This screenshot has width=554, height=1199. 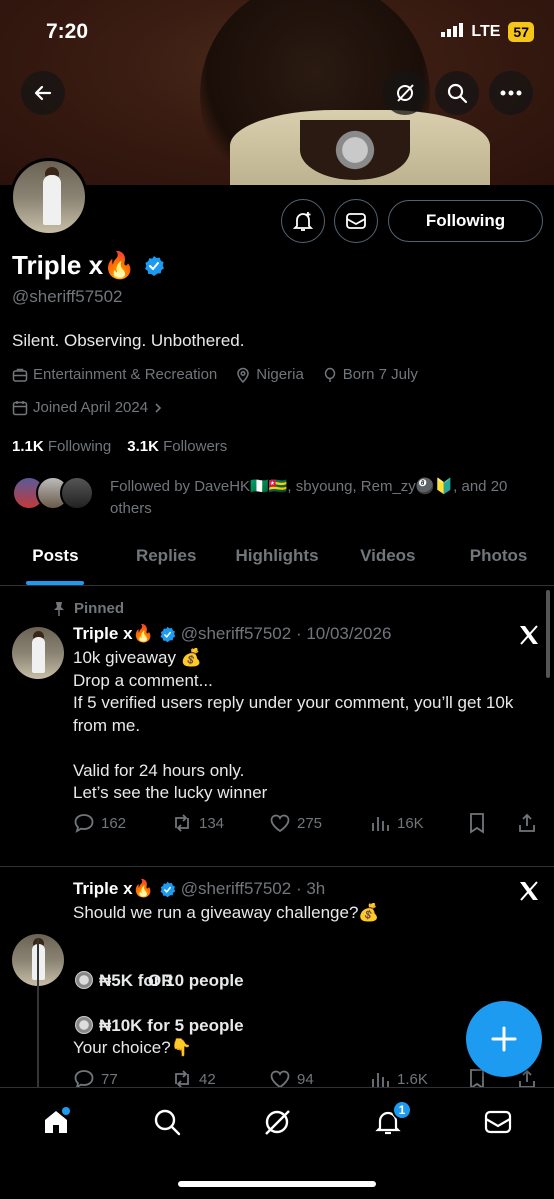 What do you see at coordinates (166, 560) in the screenshot?
I see `tab-replies: Replies` at bounding box center [166, 560].